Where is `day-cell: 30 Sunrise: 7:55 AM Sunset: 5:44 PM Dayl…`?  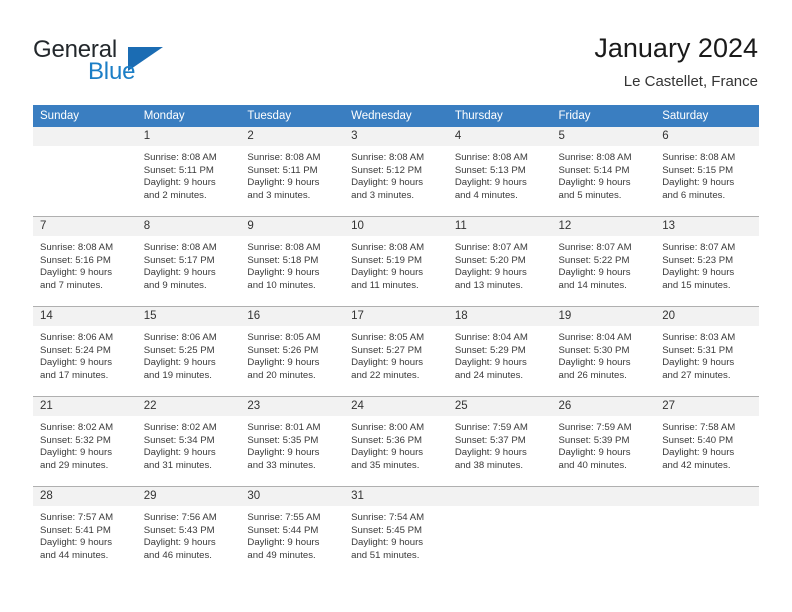
day-cell: 30 Sunrise: 7:55 AM Sunset: 5:44 PM Dayl… is located at coordinates (292, 531).